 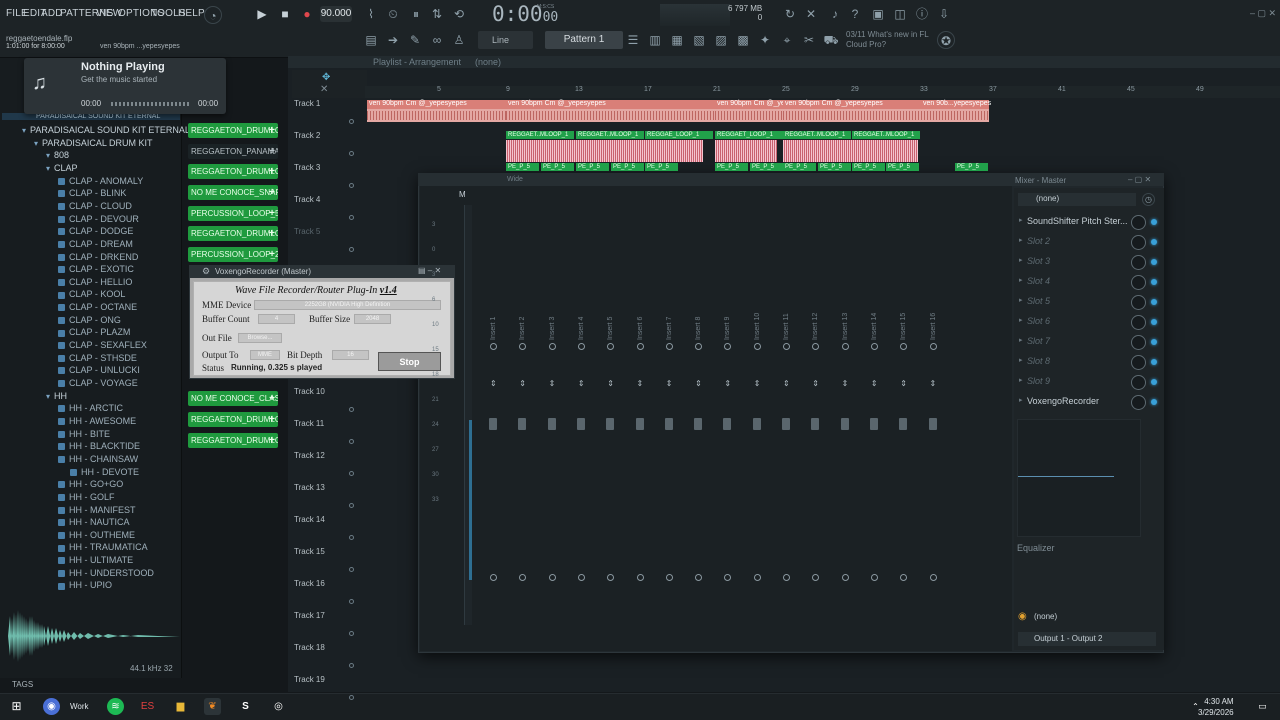 What do you see at coordinates (878, 14) in the screenshot?
I see `save-icon: ▣` at bounding box center [878, 14].